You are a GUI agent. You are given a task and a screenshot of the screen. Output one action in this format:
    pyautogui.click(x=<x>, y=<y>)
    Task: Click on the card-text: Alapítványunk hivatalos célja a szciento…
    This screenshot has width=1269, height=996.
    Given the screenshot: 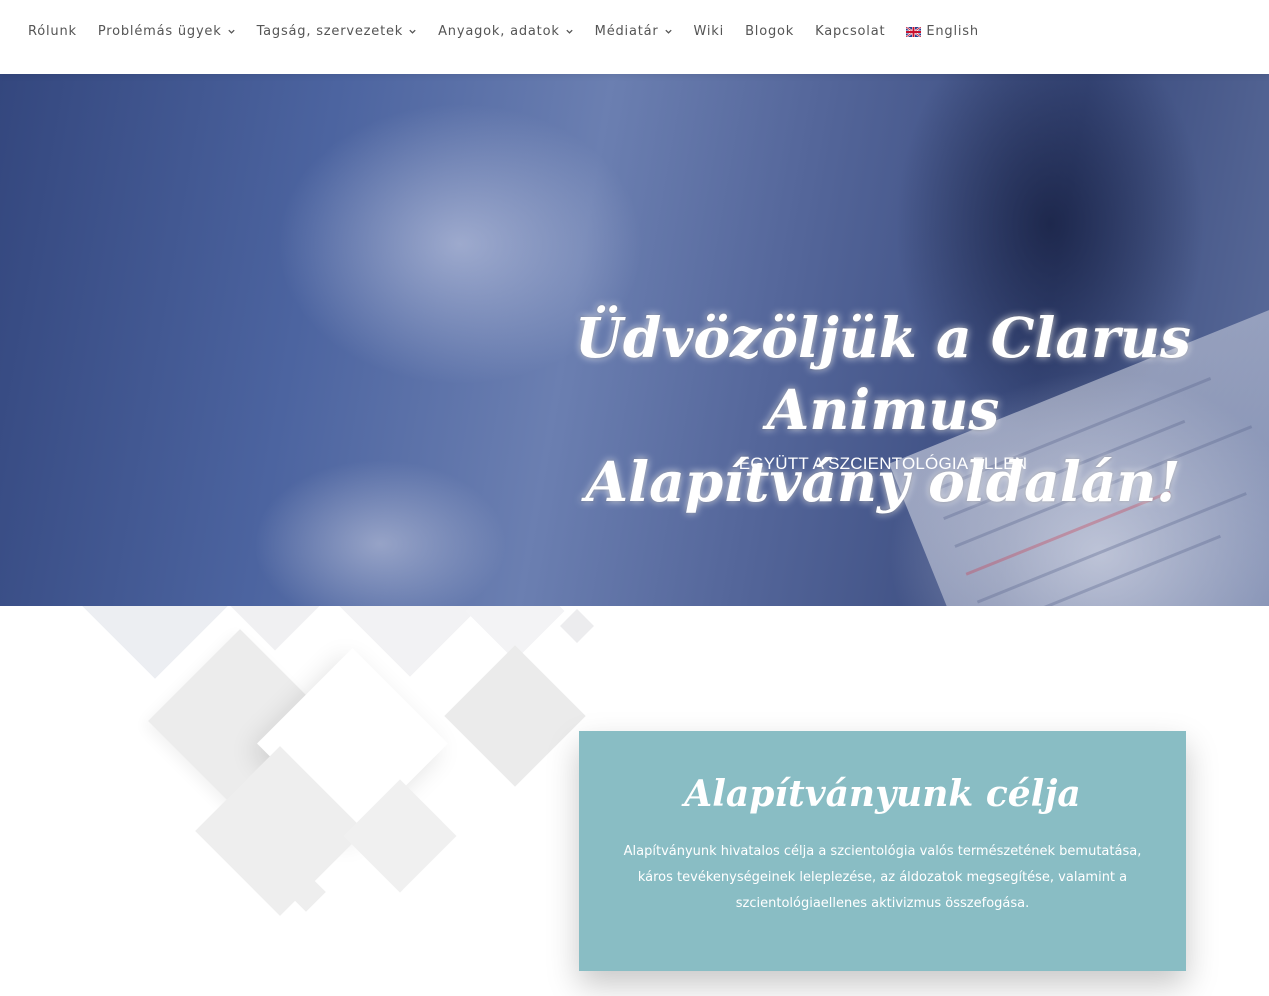 What is the action you would take?
    pyautogui.click(x=882, y=877)
    